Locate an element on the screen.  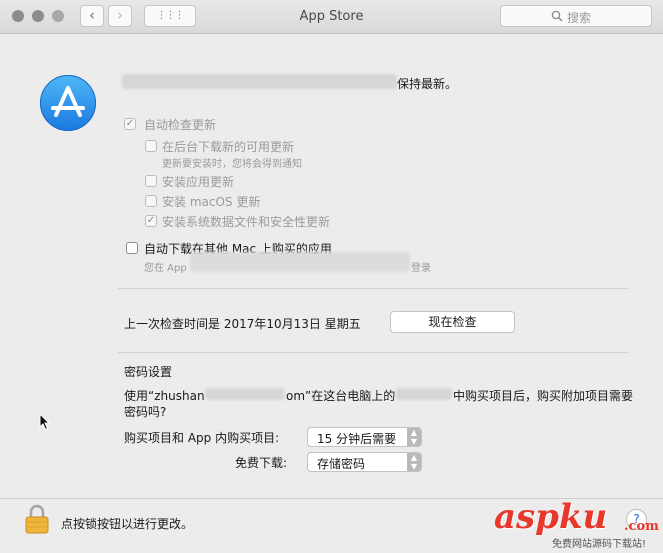
background-download-checkbox is located at coordinates (151, 146).